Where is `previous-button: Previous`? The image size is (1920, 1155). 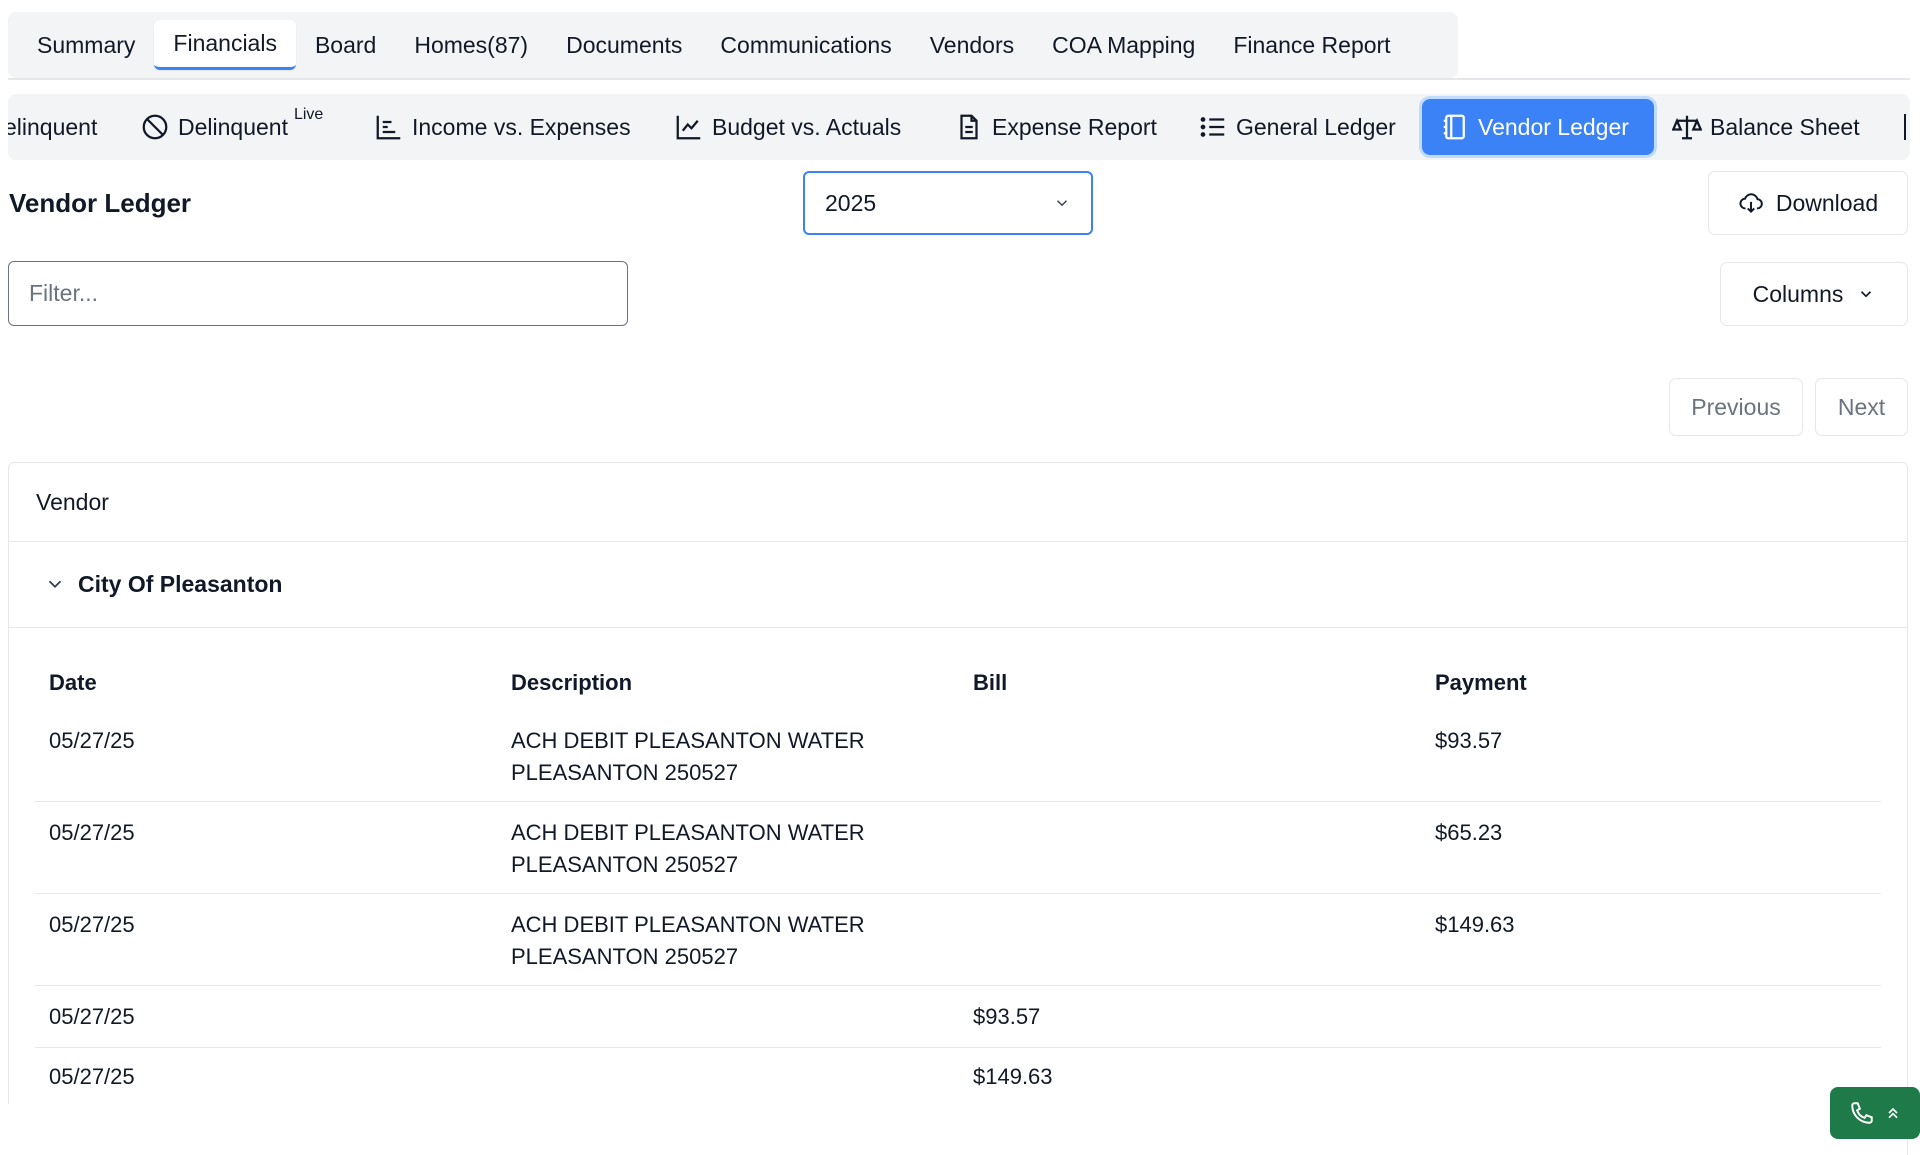 previous-button: Previous is located at coordinates (1736, 407).